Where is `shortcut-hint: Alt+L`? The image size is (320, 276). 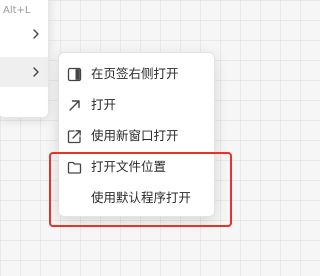
shortcut-hint: Alt+L is located at coordinates (17, 10).